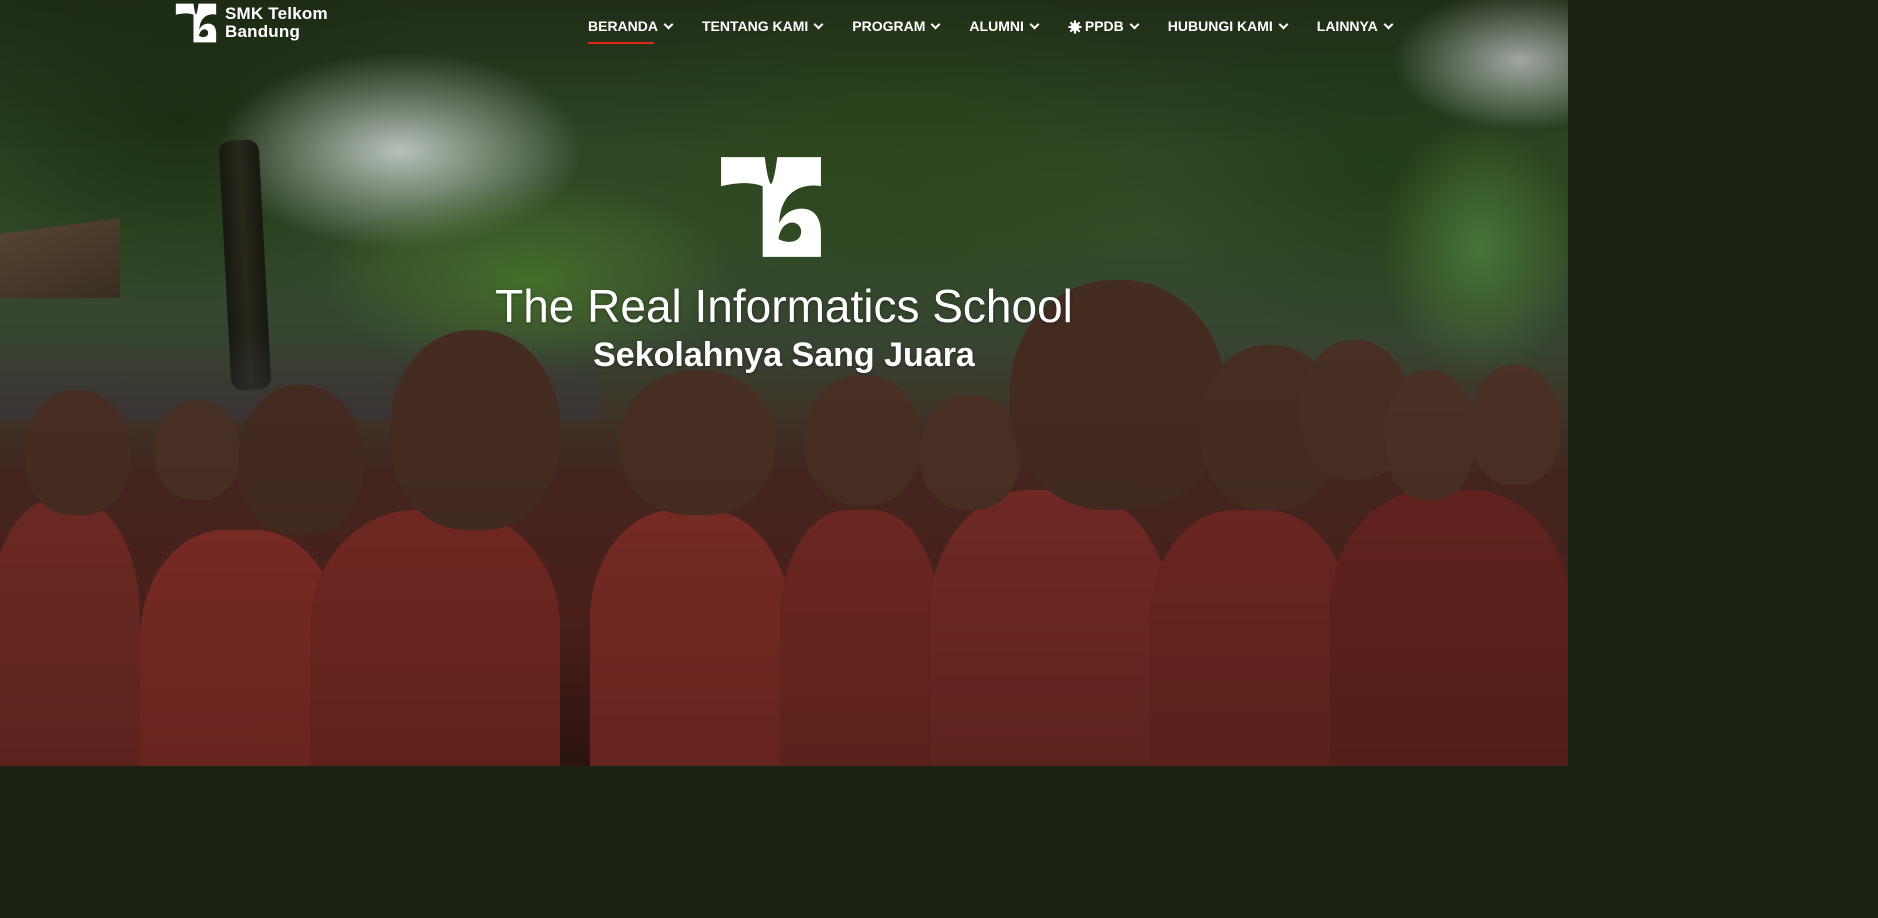 The image size is (1878, 918). Describe the element at coordinates (996, 26) in the screenshot. I see `nav-item-label: ALUMNI` at that location.